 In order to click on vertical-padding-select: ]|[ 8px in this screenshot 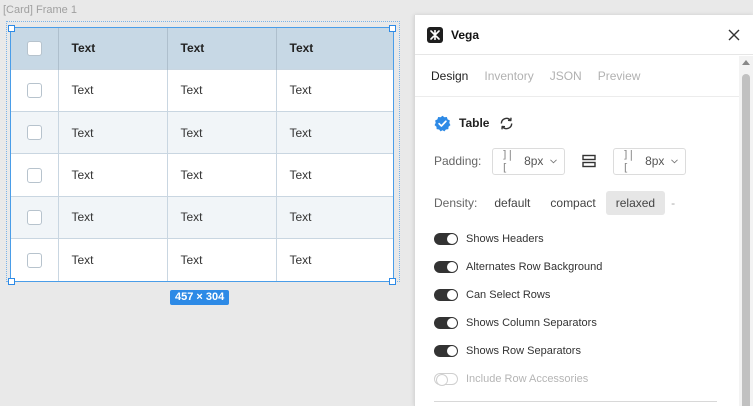, I will do `click(650, 161)`.